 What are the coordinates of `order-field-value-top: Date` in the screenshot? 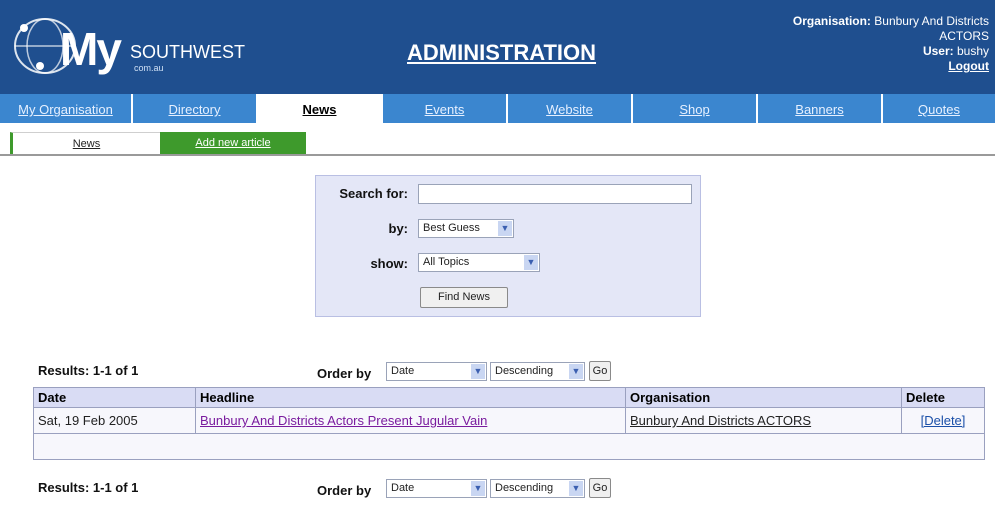 It's located at (403, 371).